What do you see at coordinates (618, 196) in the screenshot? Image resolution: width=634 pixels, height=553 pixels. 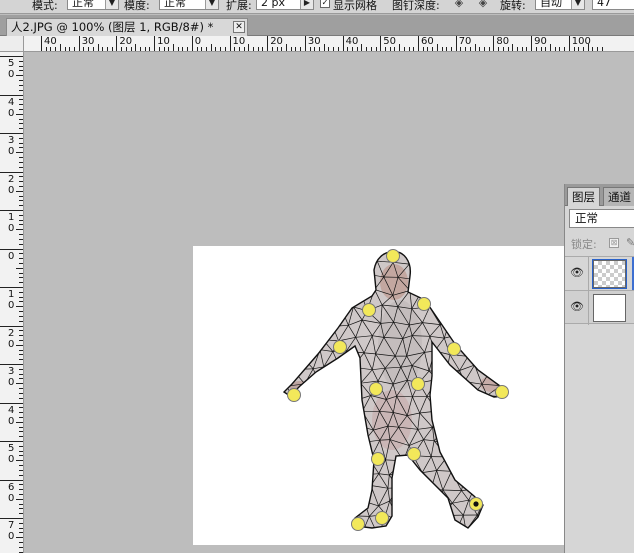 I see `tab-channels: 通道` at bounding box center [618, 196].